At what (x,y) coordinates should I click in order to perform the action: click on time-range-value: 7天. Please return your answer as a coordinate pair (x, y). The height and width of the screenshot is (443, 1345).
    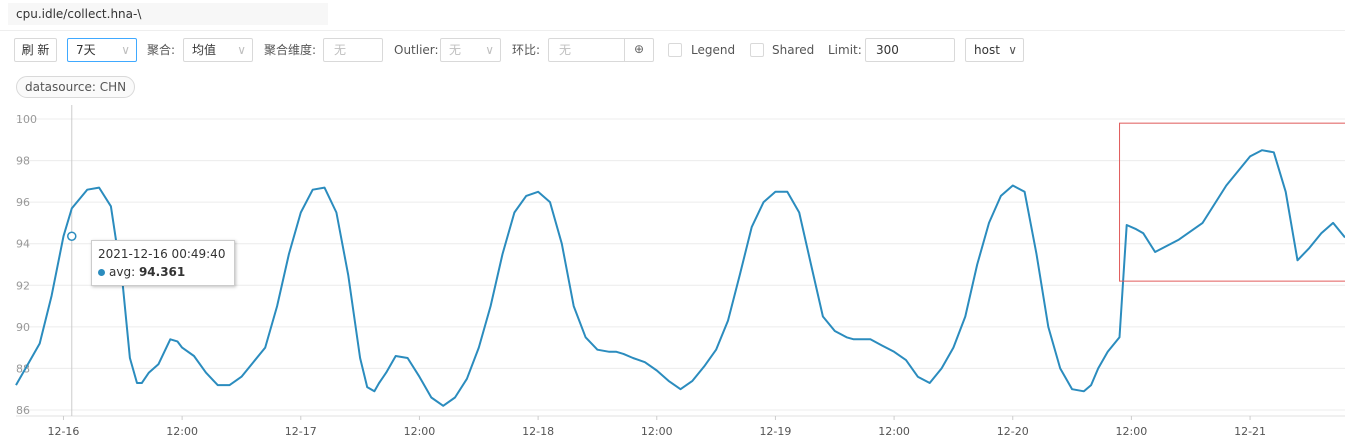
    Looking at the image, I should click on (86, 50).